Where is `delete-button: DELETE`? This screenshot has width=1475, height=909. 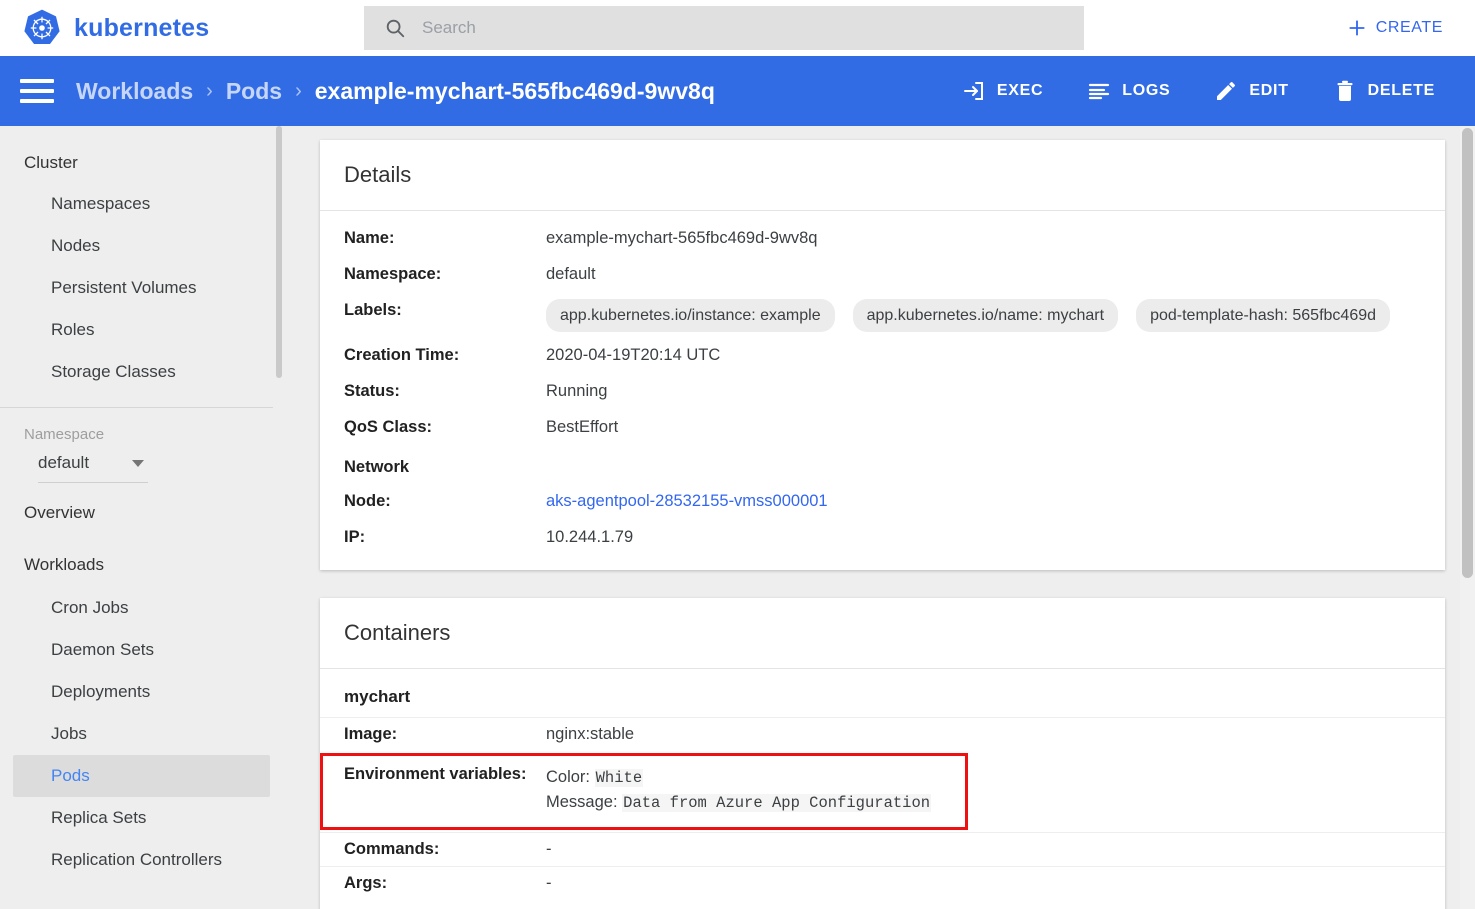
delete-button: DELETE is located at coordinates (1384, 91).